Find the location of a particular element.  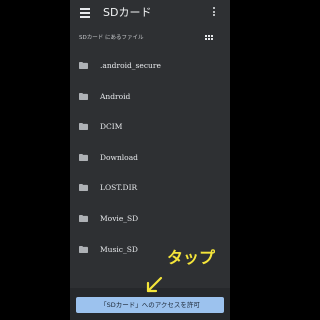

hamburger-menu-icon is located at coordinates (85, 13).